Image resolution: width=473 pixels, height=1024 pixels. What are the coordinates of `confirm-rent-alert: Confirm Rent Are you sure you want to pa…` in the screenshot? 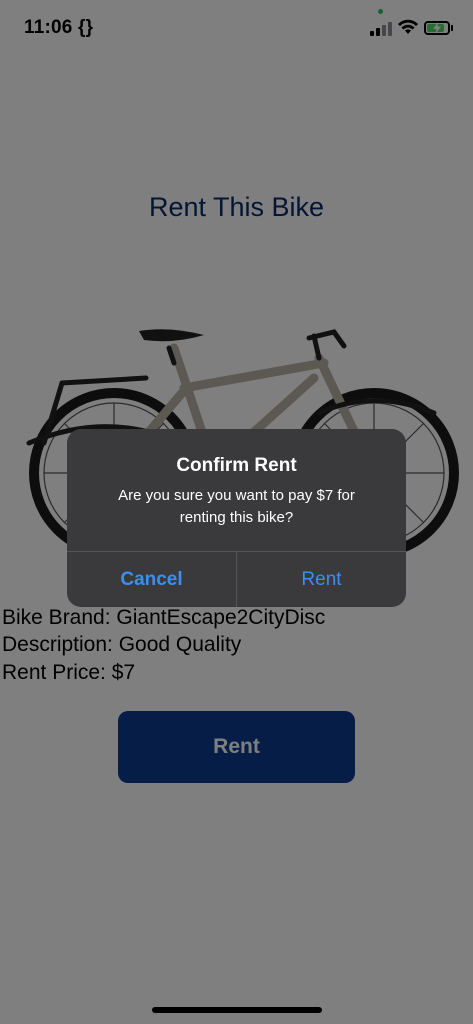 It's located at (236, 518).